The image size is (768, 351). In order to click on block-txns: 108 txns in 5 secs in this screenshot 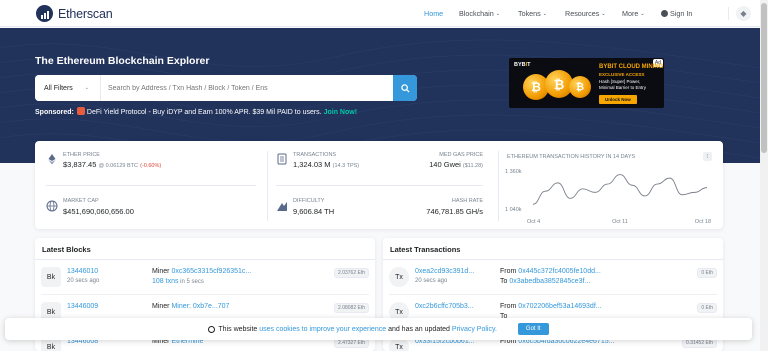, I will do `click(178, 281)`.